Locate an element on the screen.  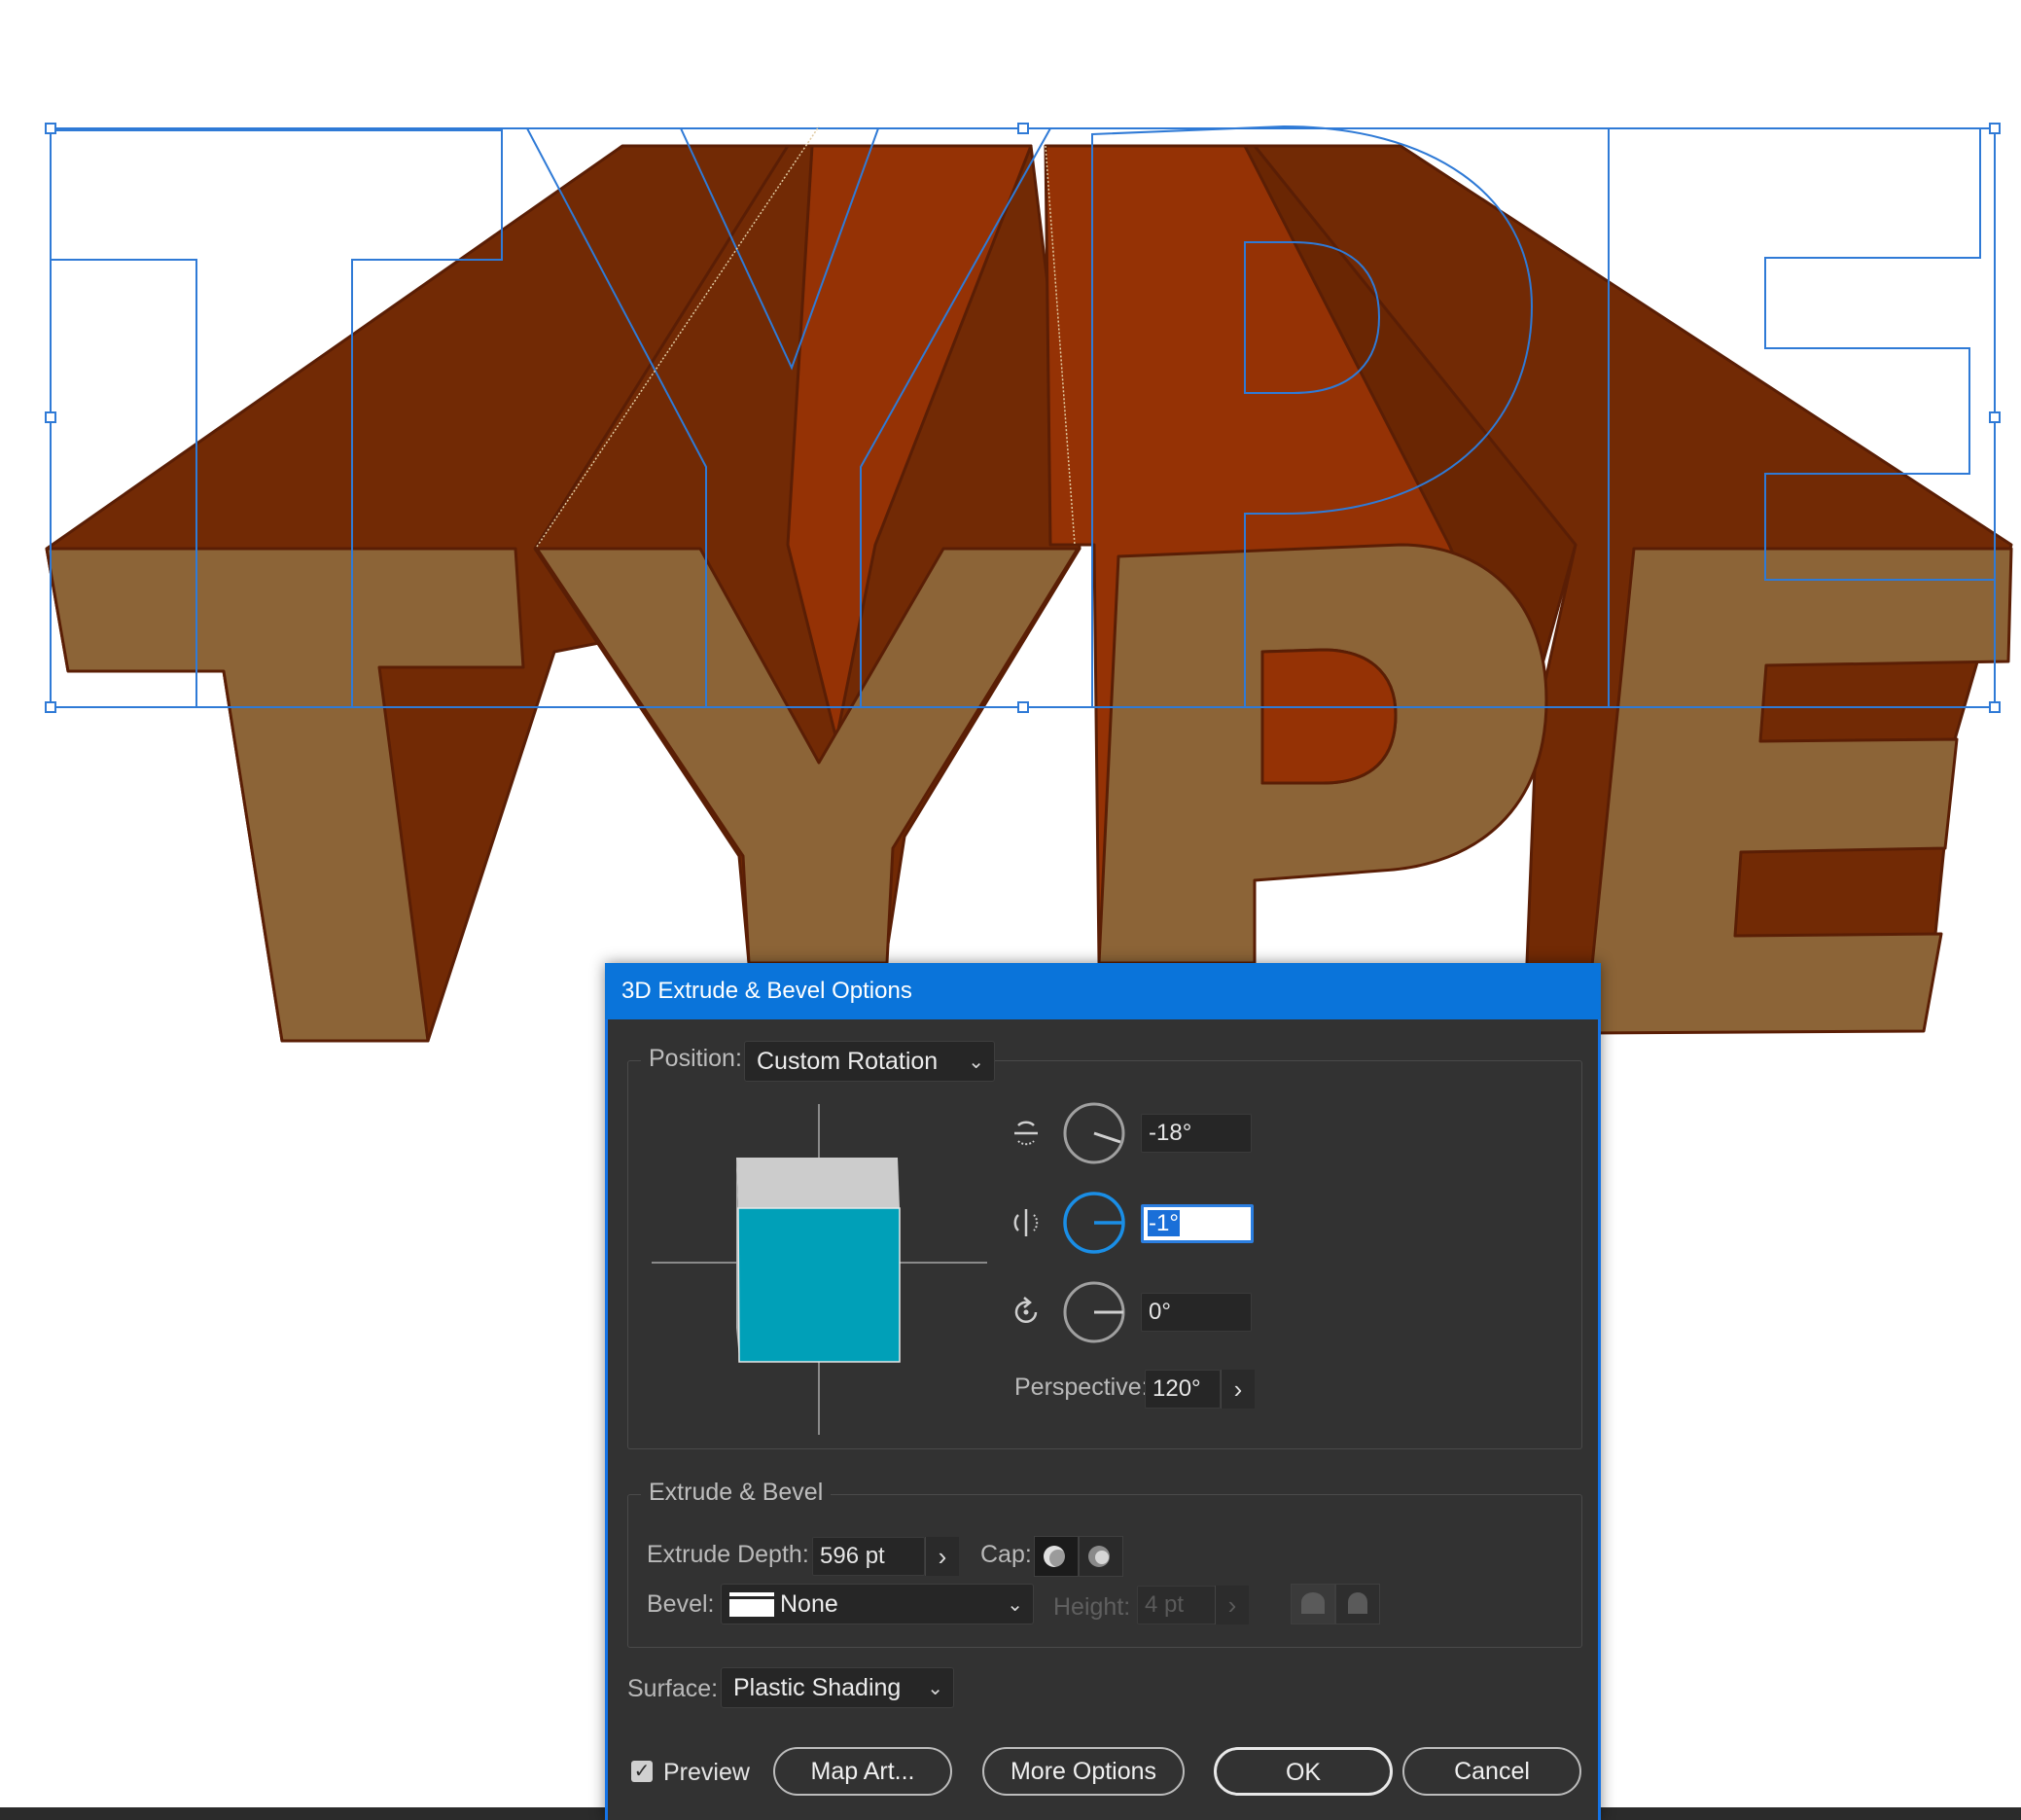
more-options-button: More Options is located at coordinates (1083, 1771).